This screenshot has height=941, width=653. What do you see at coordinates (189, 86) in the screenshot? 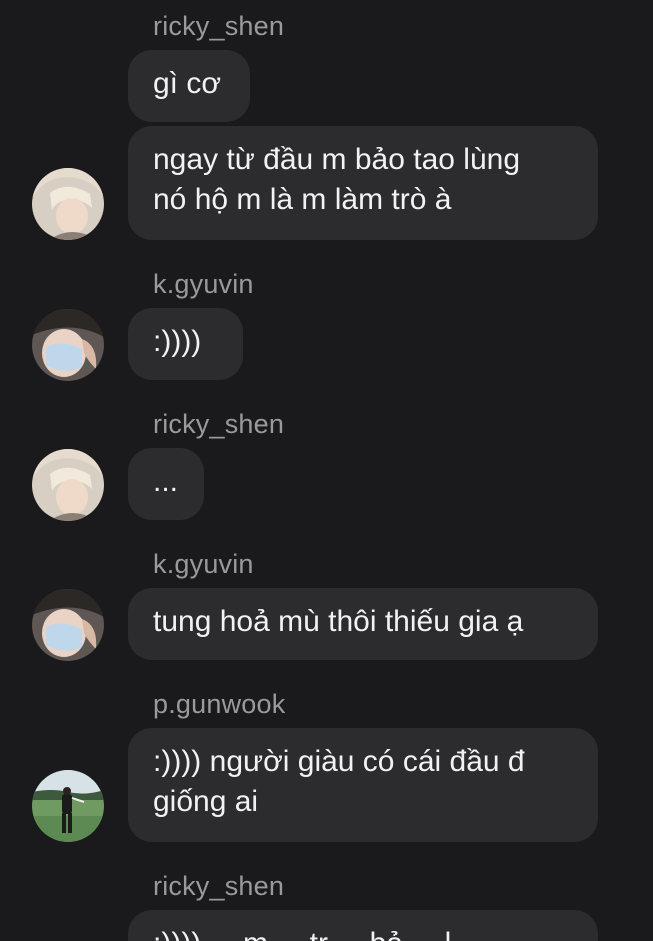
I see `message-bubble: gì cơ` at bounding box center [189, 86].